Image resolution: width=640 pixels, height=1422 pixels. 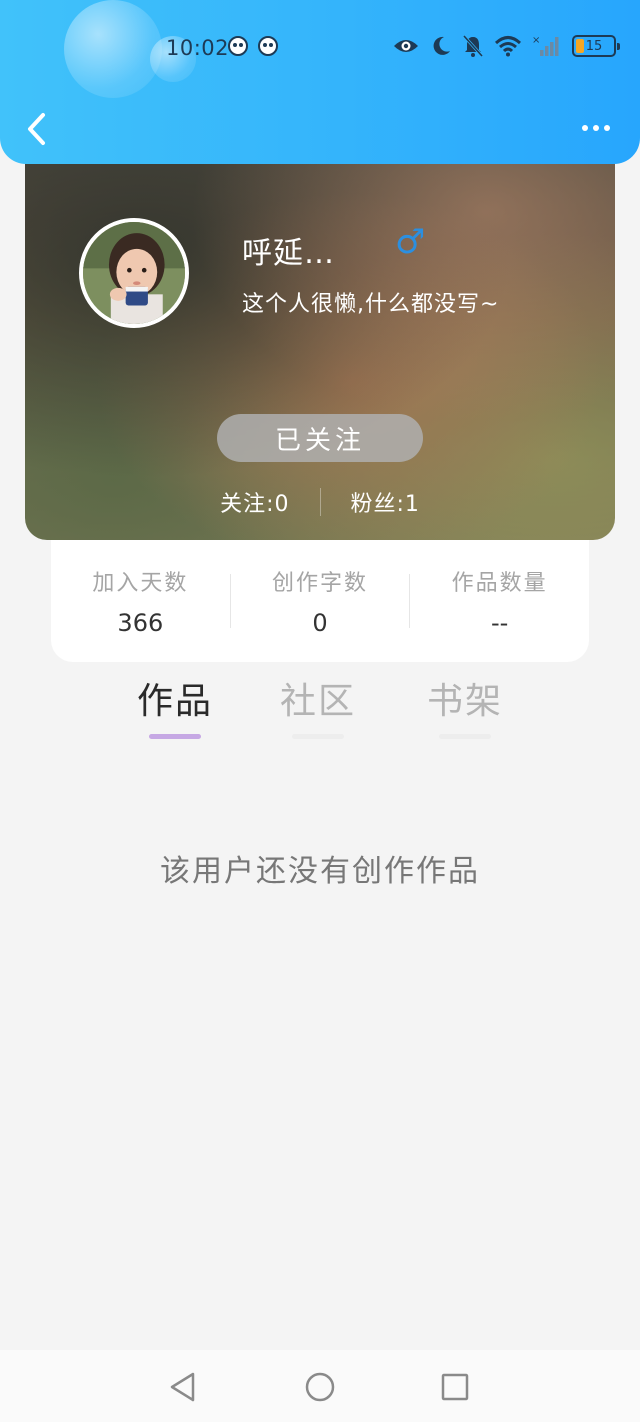 I want to click on nav-recents-button, so click(x=455, y=1387).